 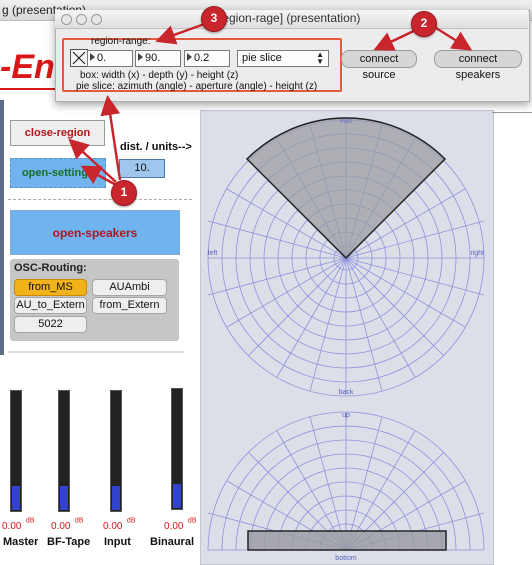 What do you see at coordinates (124, 193) in the screenshot?
I see `annotation-marker-1: 1` at bounding box center [124, 193].